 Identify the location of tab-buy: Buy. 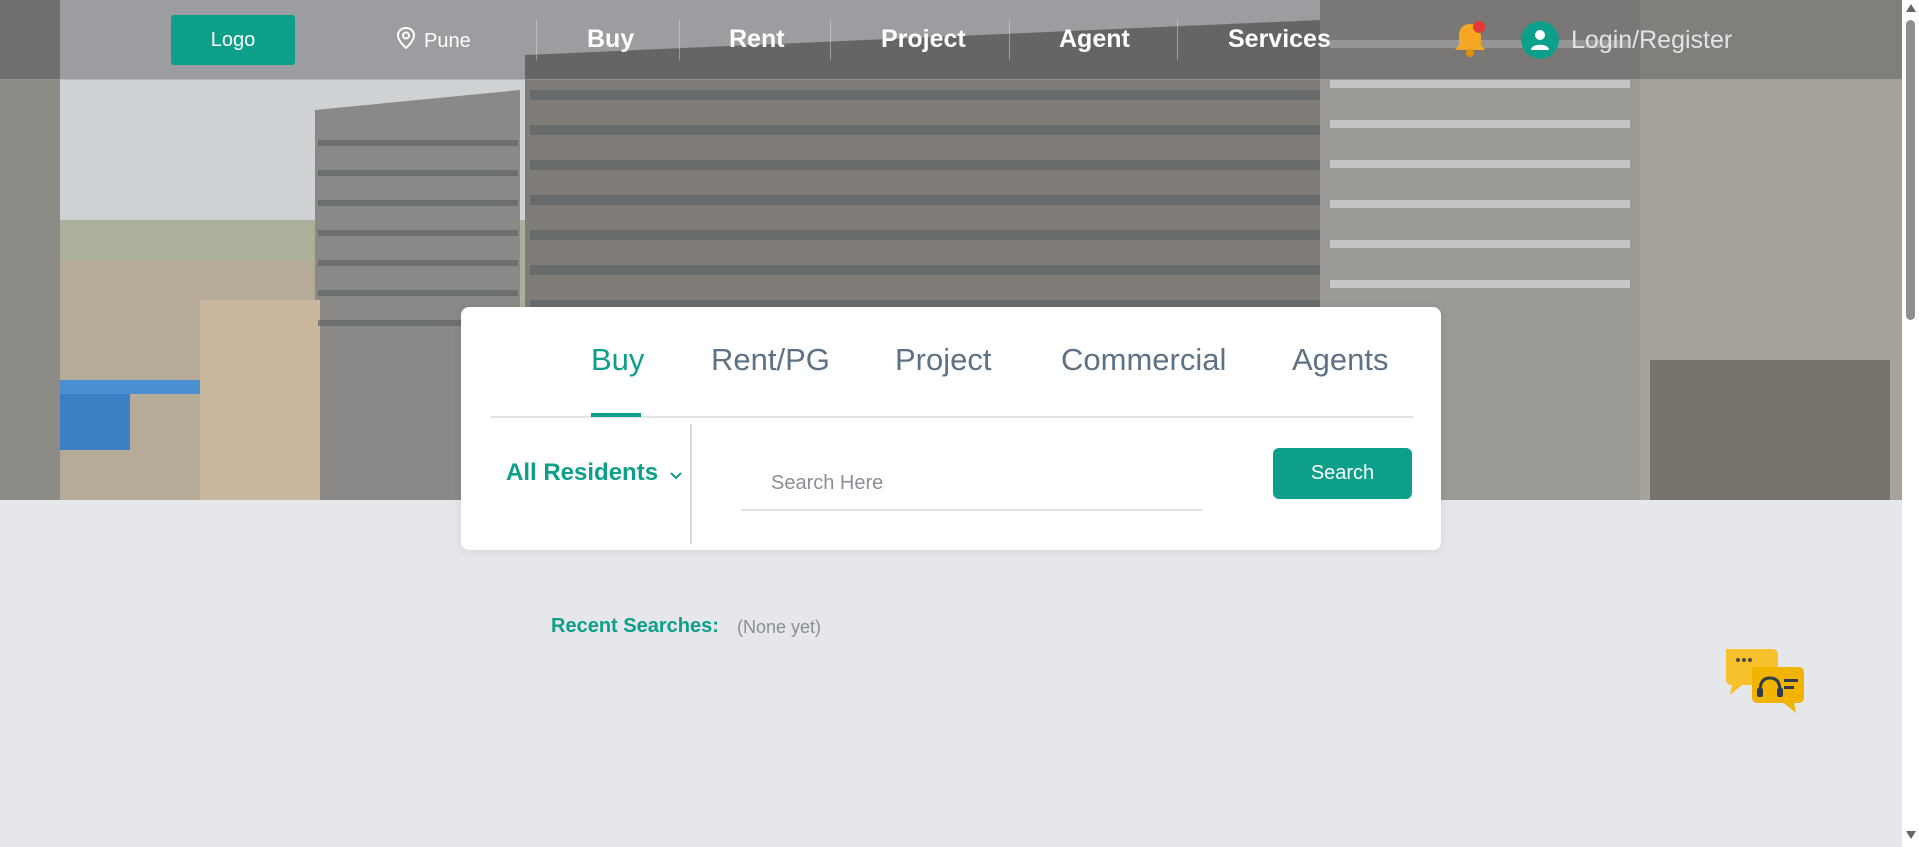
(617, 360).